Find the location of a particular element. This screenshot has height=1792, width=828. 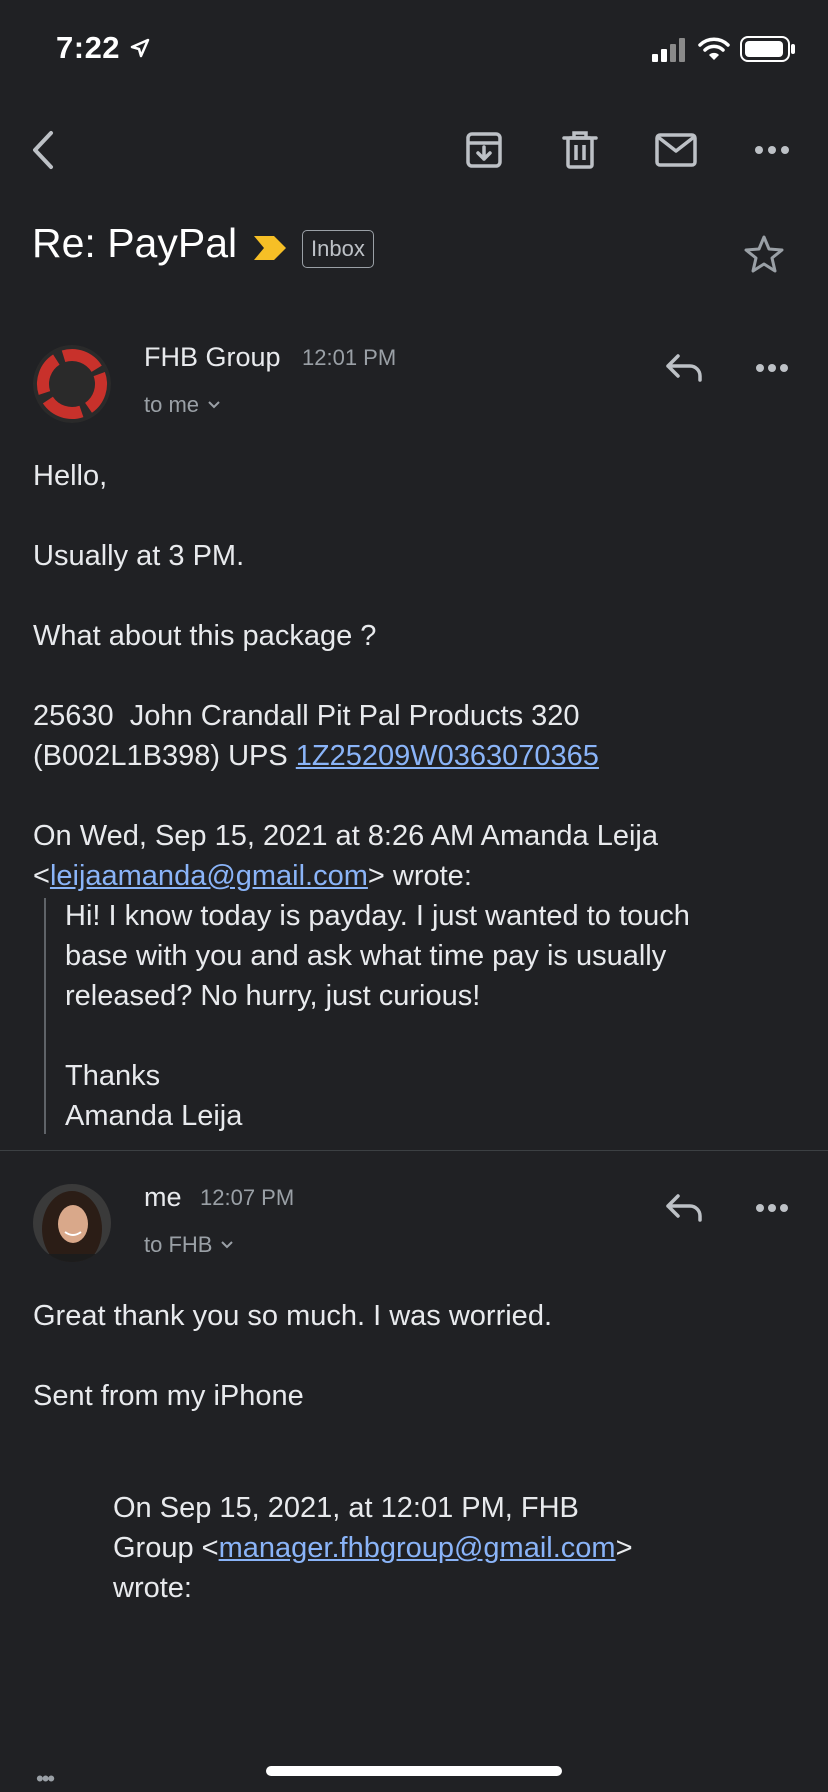

sender-name: me is located at coordinates (163, 1197).